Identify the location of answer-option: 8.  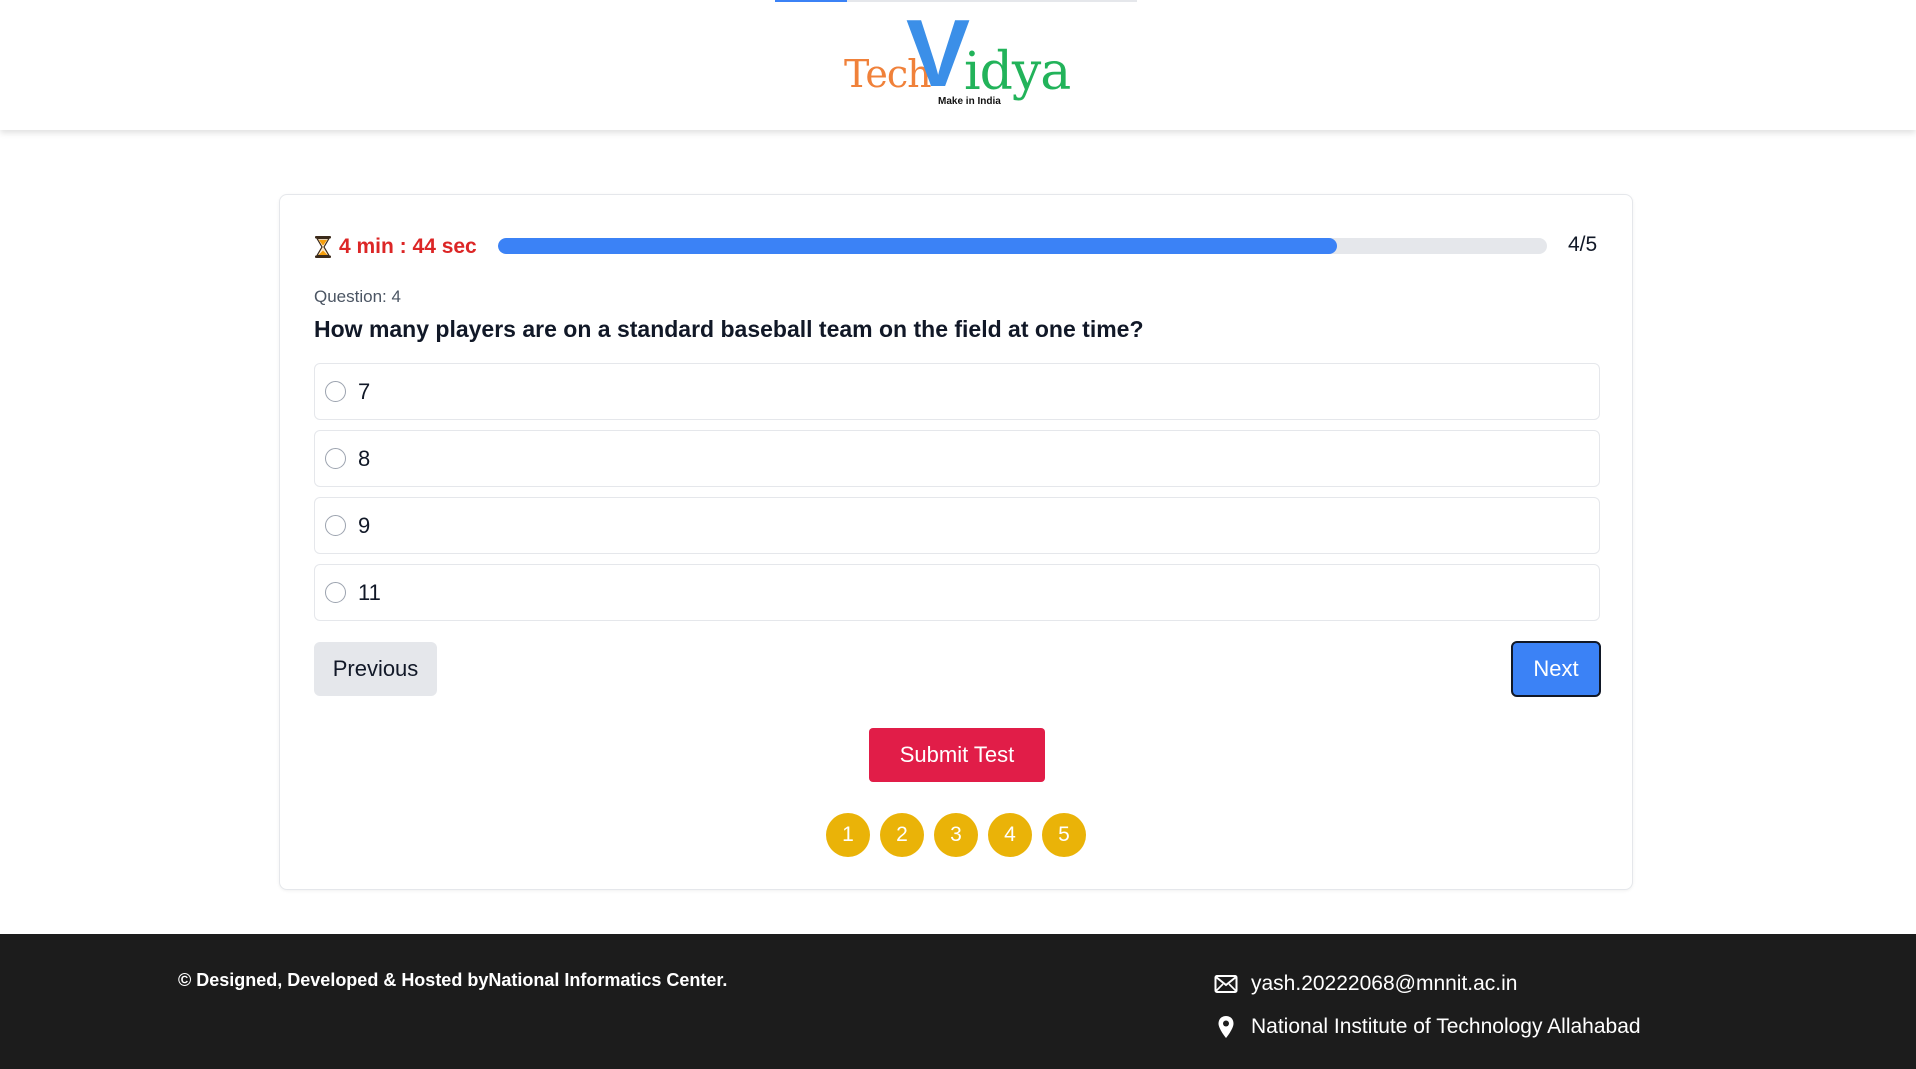
(957, 458).